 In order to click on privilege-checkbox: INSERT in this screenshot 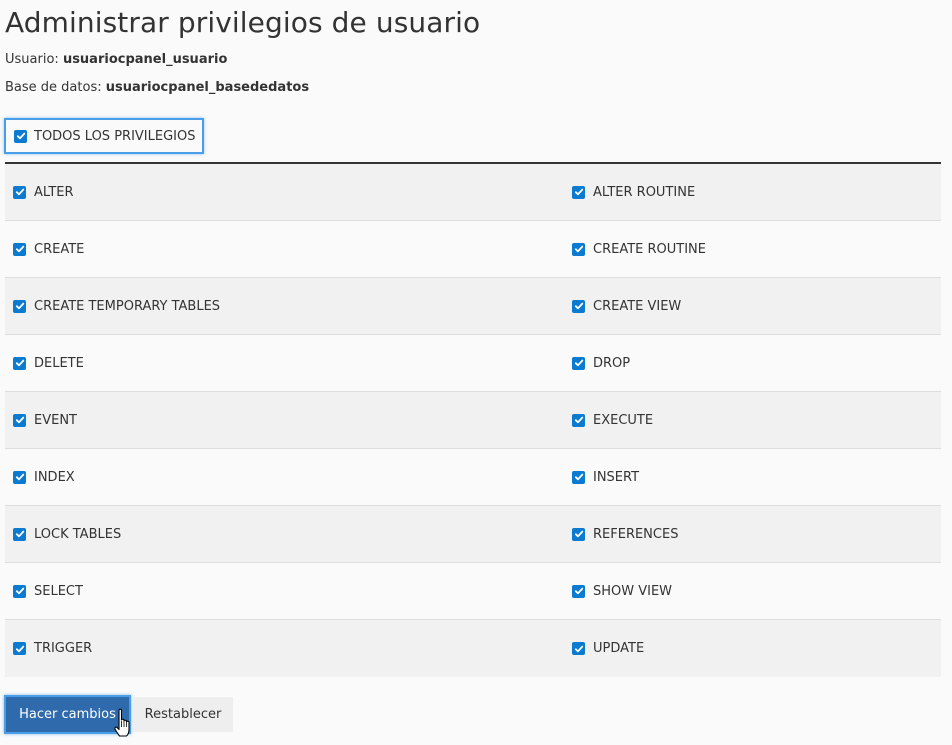, I will do `click(605, 477)`.